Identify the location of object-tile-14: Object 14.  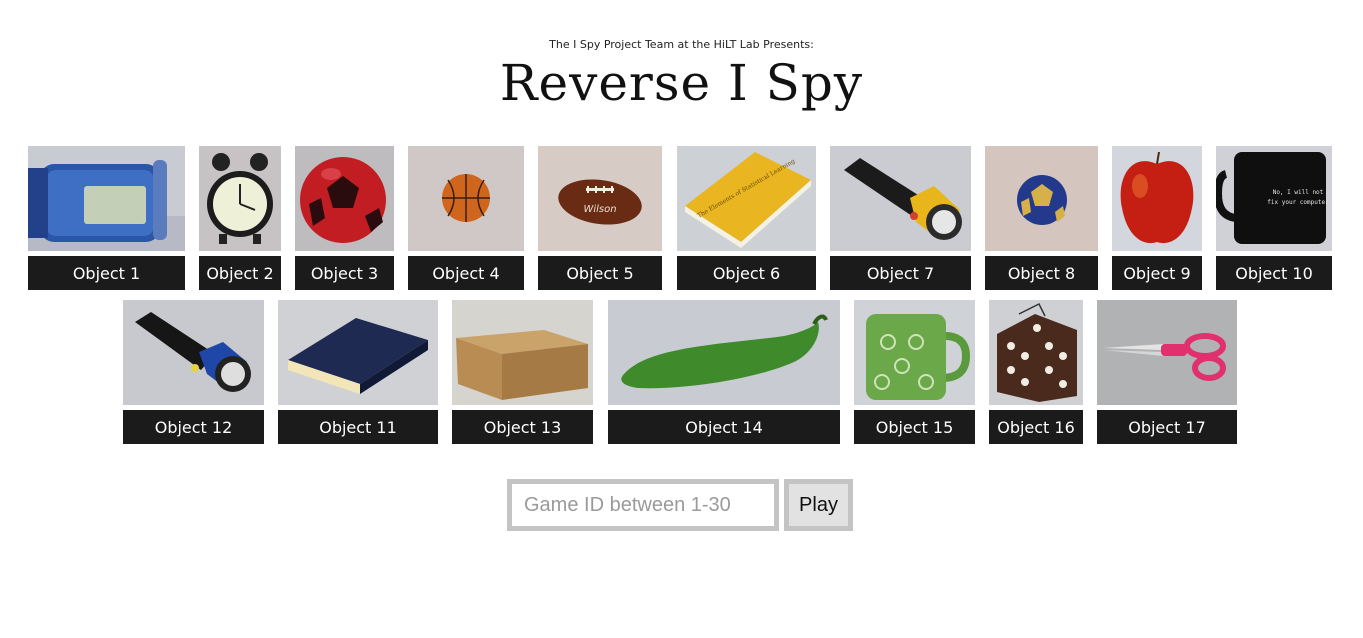
(724, 372).